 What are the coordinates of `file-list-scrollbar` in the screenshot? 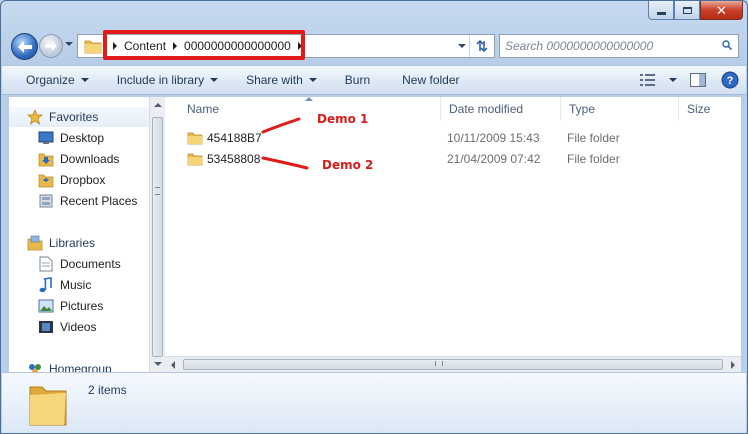 It's located at (453, 364).